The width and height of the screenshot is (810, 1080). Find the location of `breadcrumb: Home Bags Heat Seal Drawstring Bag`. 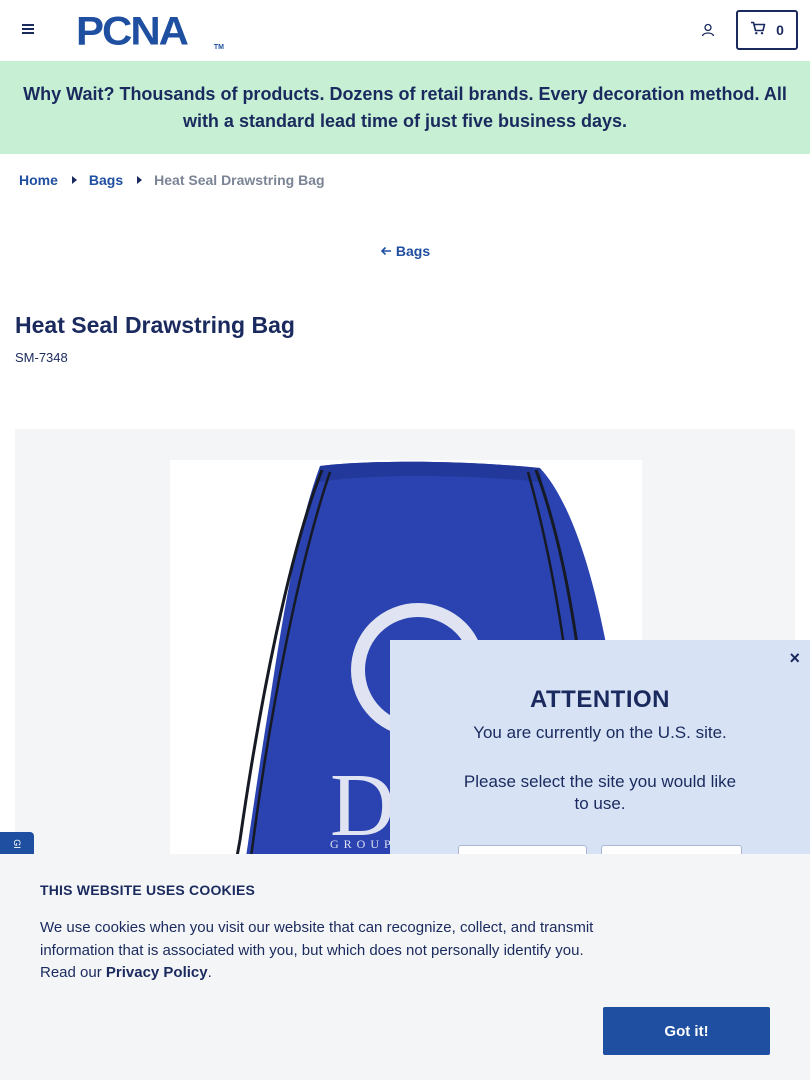

breadcrumb: Home Bags Heat Seal Drawstring Bag is located at coordinates (172, 180).